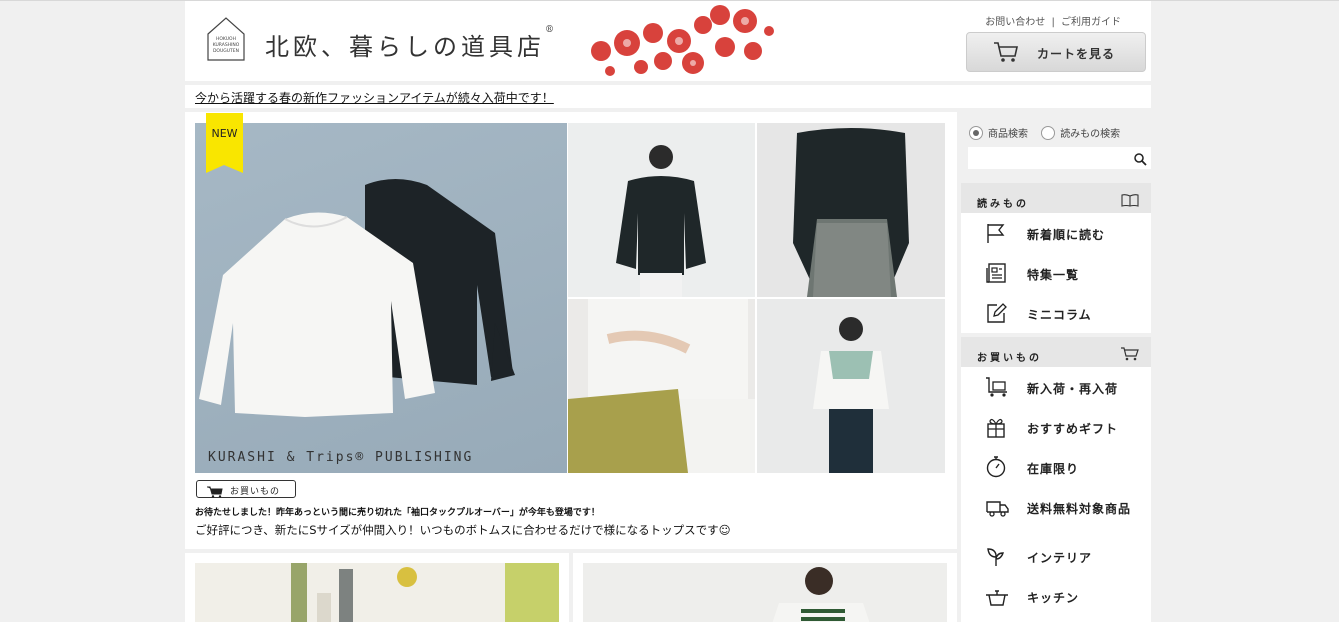 This screenshot has width=1339, height=622. I want to click on menu-item-mini-column: ミニコラム, so click(1056, 313).